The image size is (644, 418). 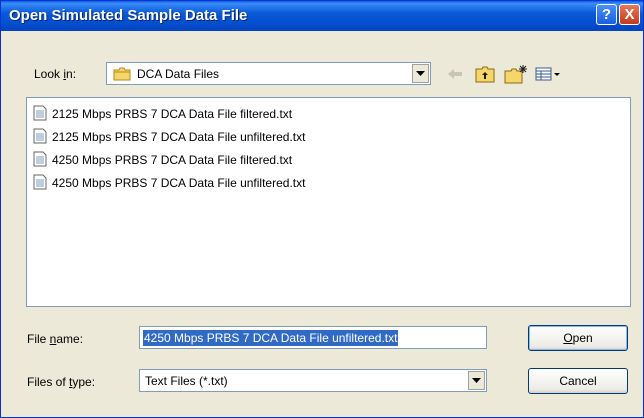 What do you see at coordinates (629, 14) in the screenshot?
I see `close-button: X` at bounding box center [629, 14].